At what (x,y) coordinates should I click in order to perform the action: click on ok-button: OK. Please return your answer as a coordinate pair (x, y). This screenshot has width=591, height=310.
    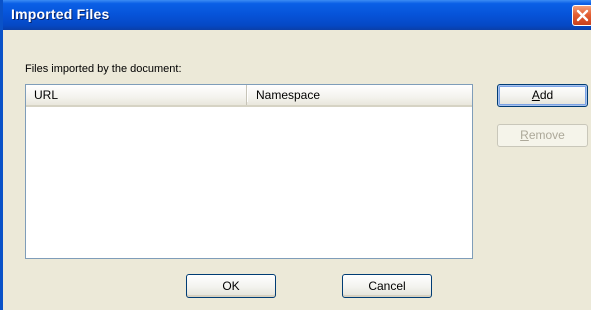
    Looking at the image, I should click on (231, 286).